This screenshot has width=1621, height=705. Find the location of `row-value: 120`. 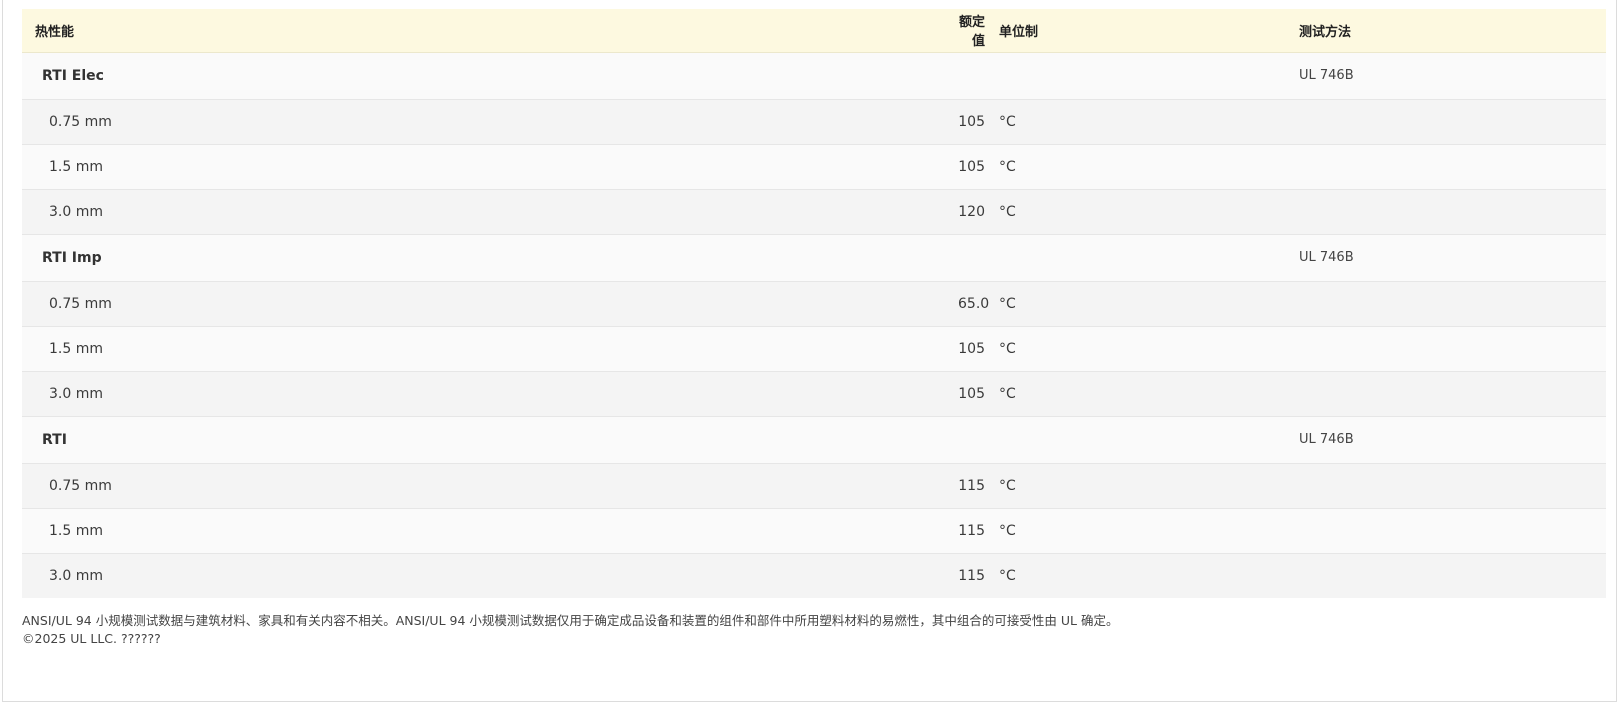

row-value: 120 is located at coordinates (971, 211).